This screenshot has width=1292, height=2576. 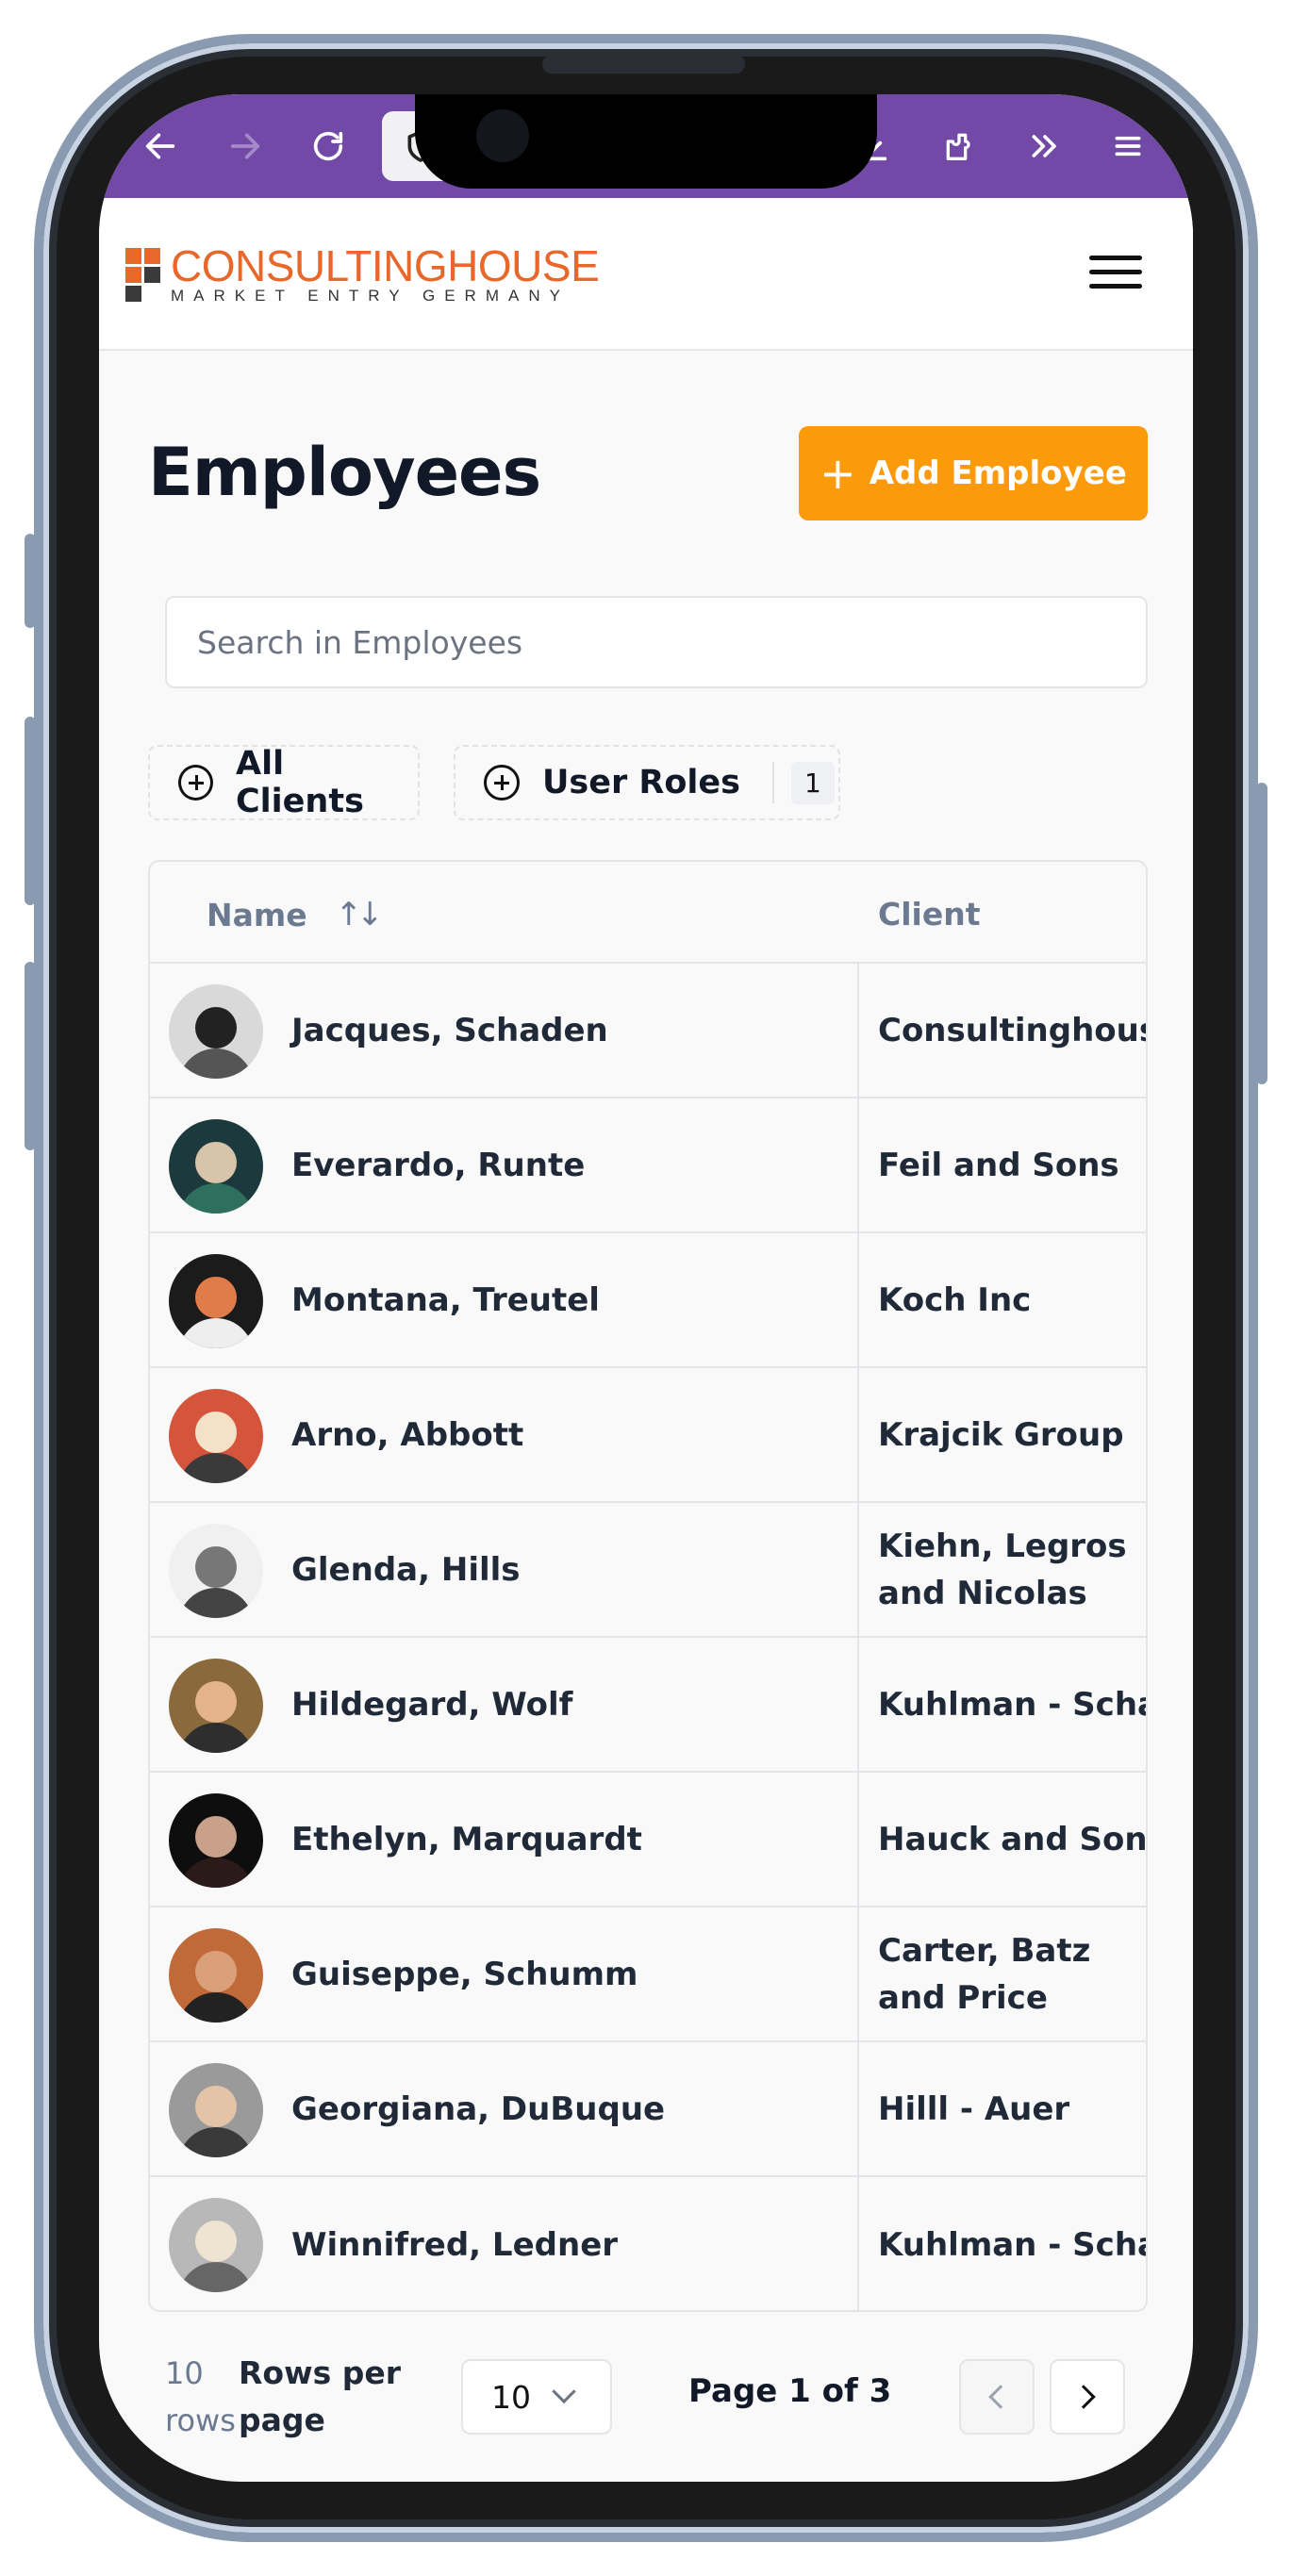 I want to click on phone-volume-down-button, so click(x=30, y=1056).